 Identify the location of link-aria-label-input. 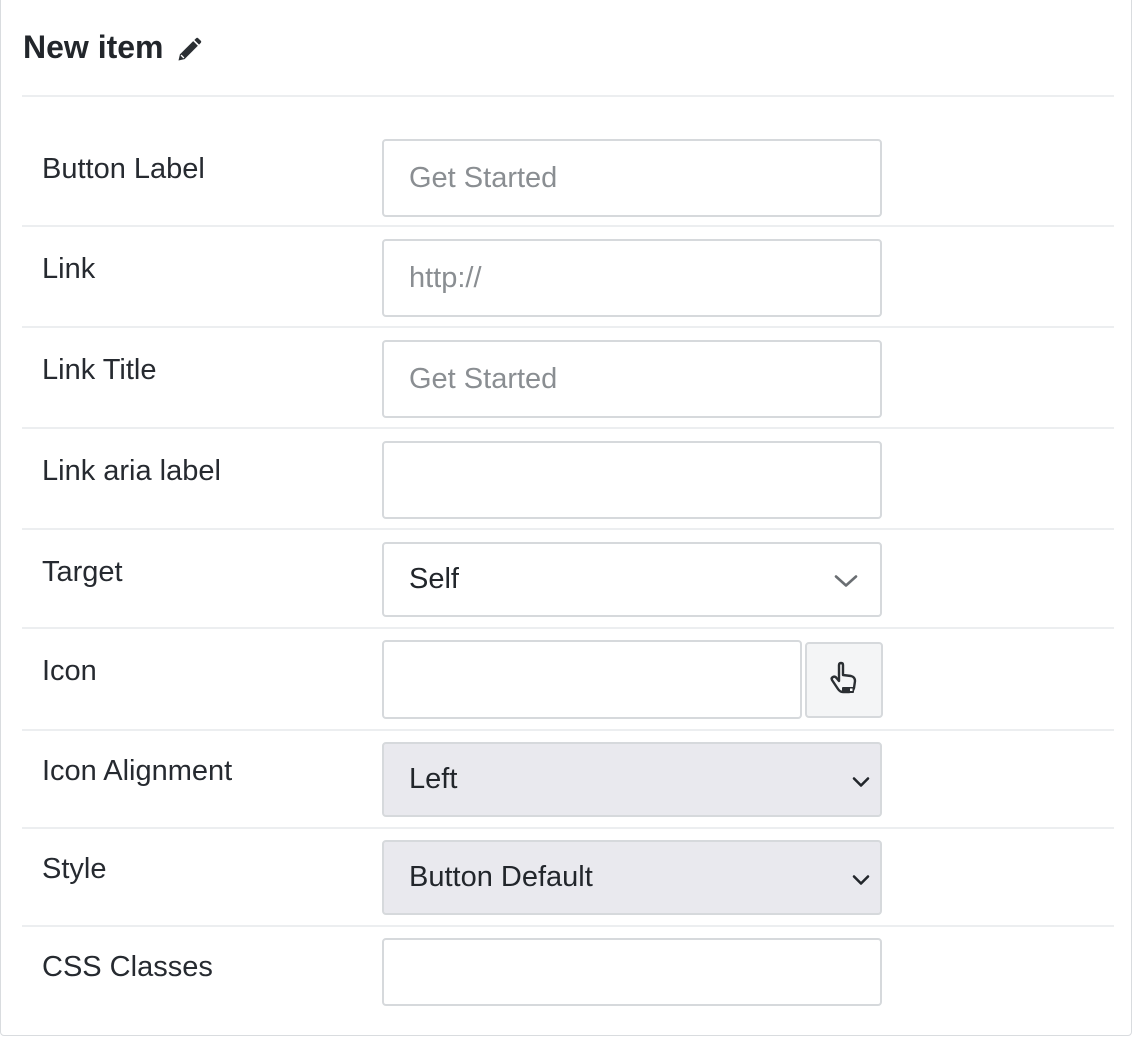
(632, 480).